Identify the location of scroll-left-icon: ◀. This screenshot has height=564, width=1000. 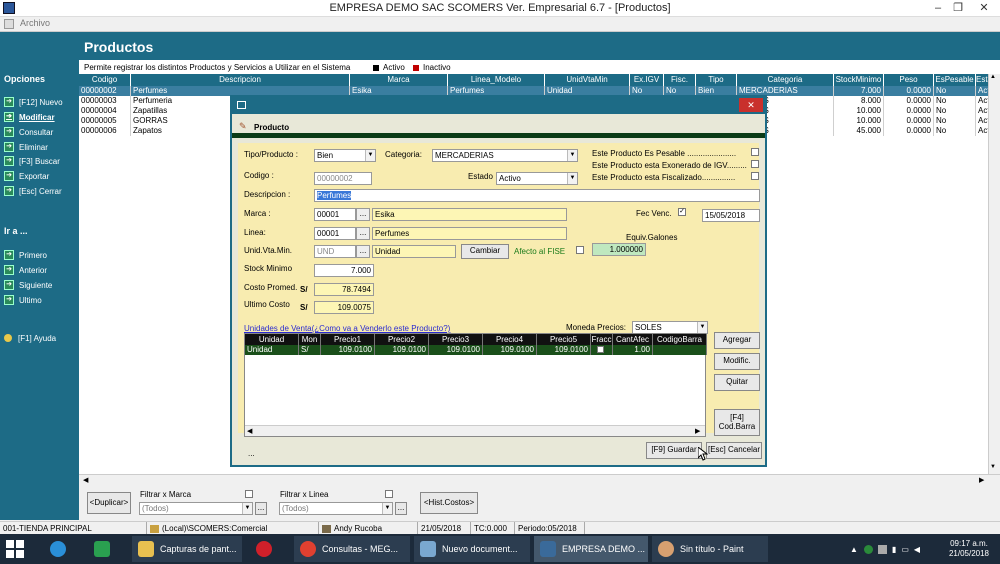
(85, 480).